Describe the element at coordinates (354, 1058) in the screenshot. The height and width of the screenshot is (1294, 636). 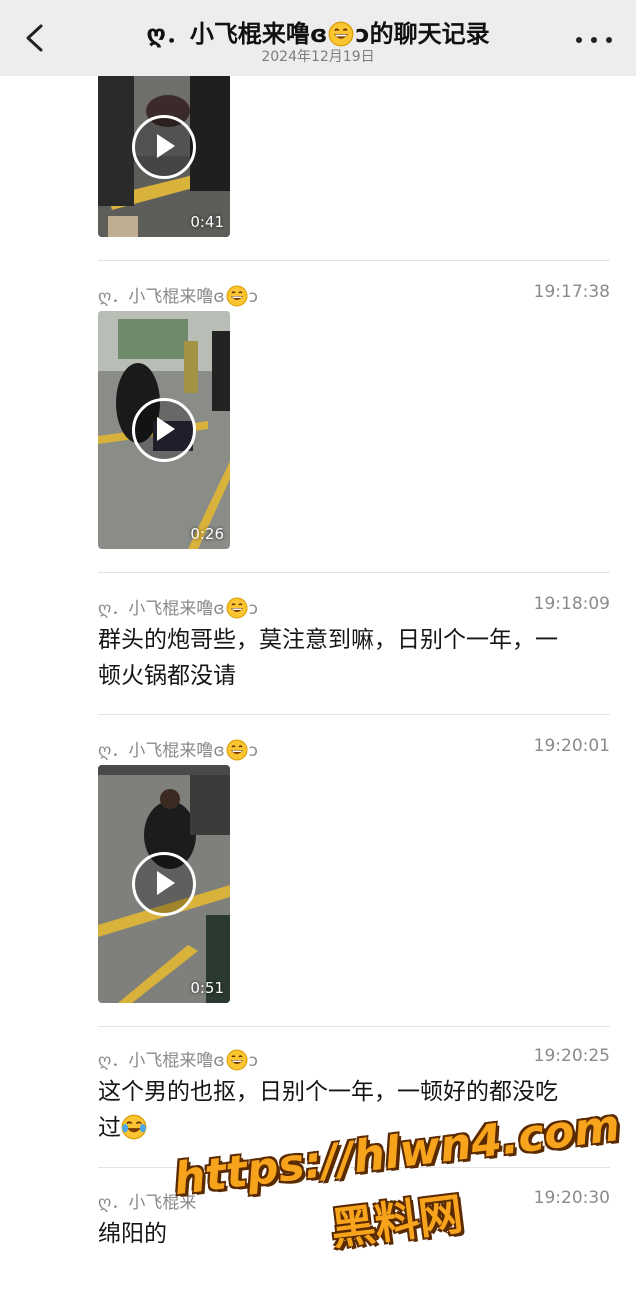
I see `message-meta: ღ．小飞棍来噜ɞ ɔ 19:20:25` at that location.